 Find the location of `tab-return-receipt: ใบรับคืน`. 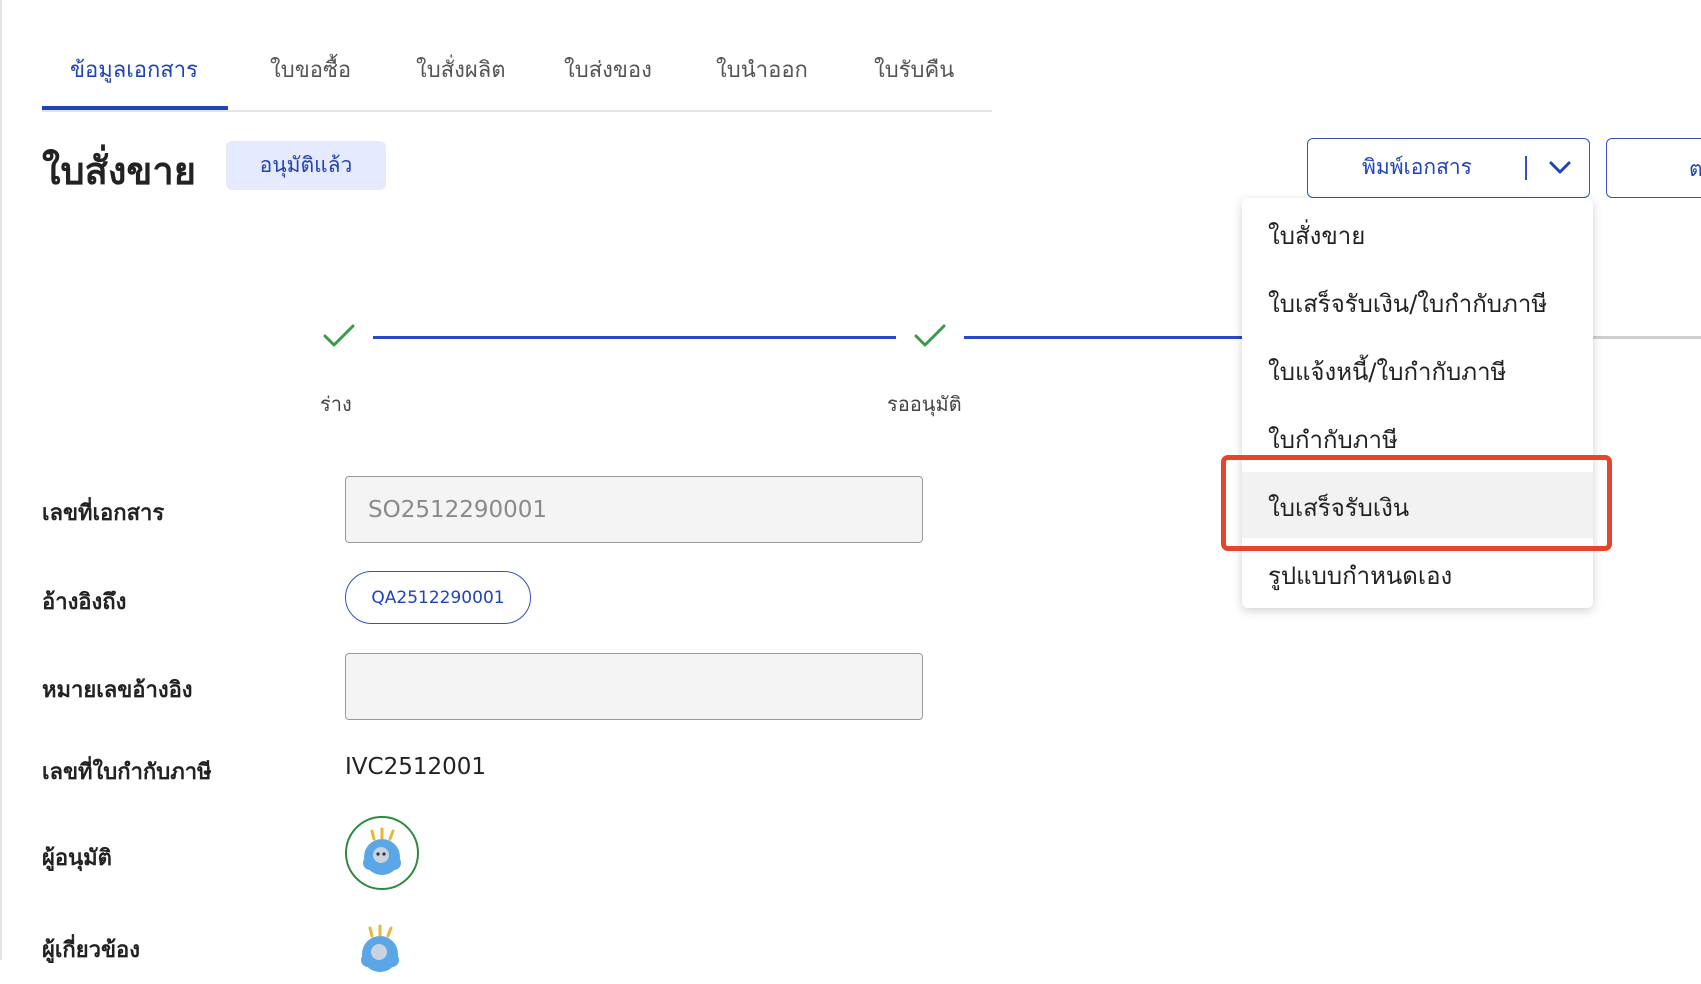

tab-return-receipt: ใบรับคืน is located at coordinates (914, 80).